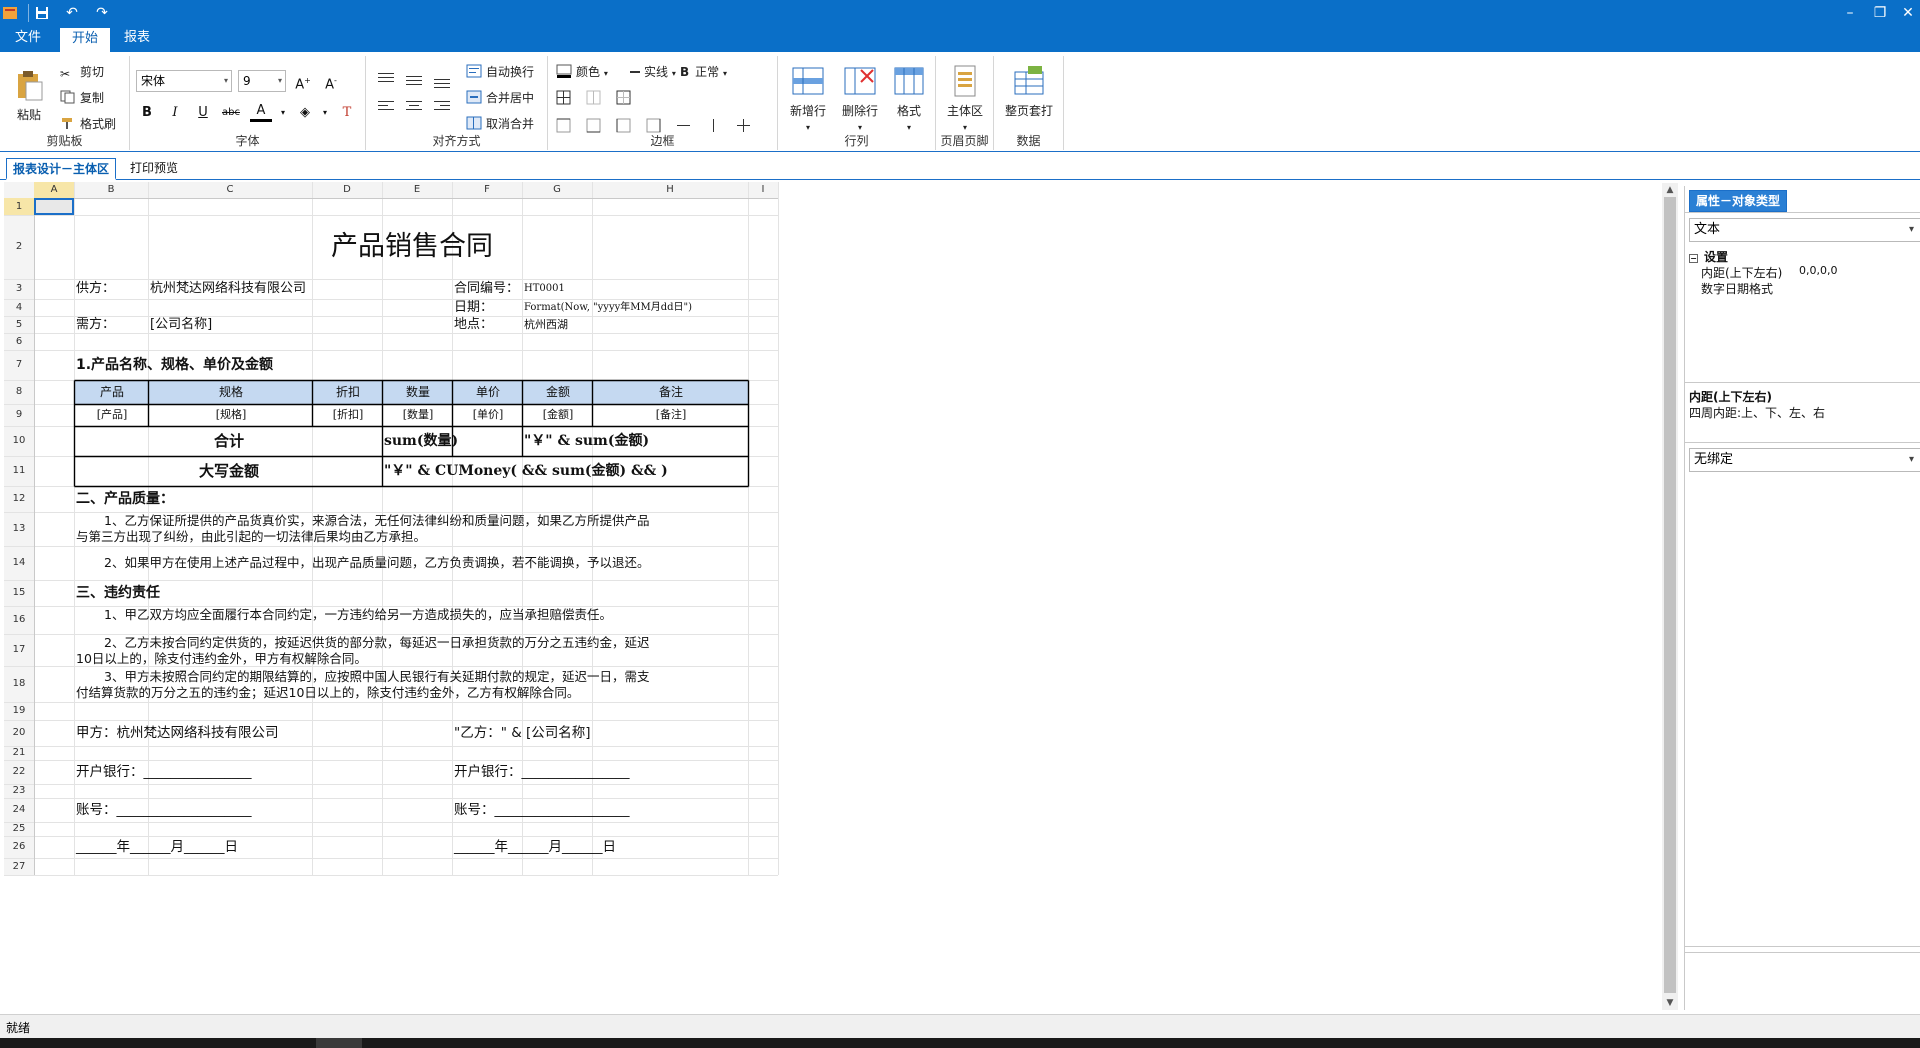  What do you see at coordinates (763, 189) in the screenshot?
I see `column-header: I` at bounding box center [763, 189].